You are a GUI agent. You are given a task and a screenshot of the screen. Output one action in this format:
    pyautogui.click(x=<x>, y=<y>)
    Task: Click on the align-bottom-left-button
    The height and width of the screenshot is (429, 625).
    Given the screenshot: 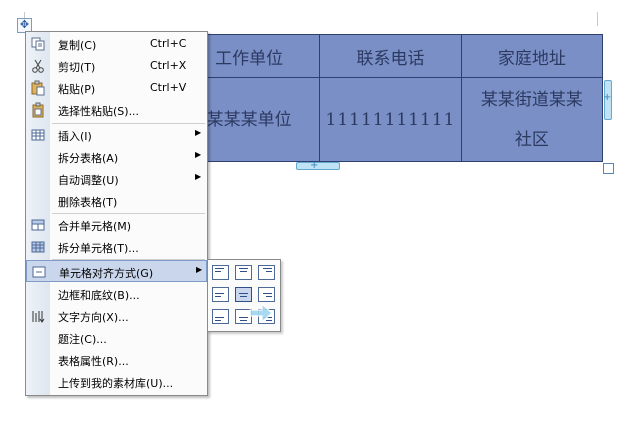 What is the action you would take?
    pyautogui.click(x=220, y=316)
    